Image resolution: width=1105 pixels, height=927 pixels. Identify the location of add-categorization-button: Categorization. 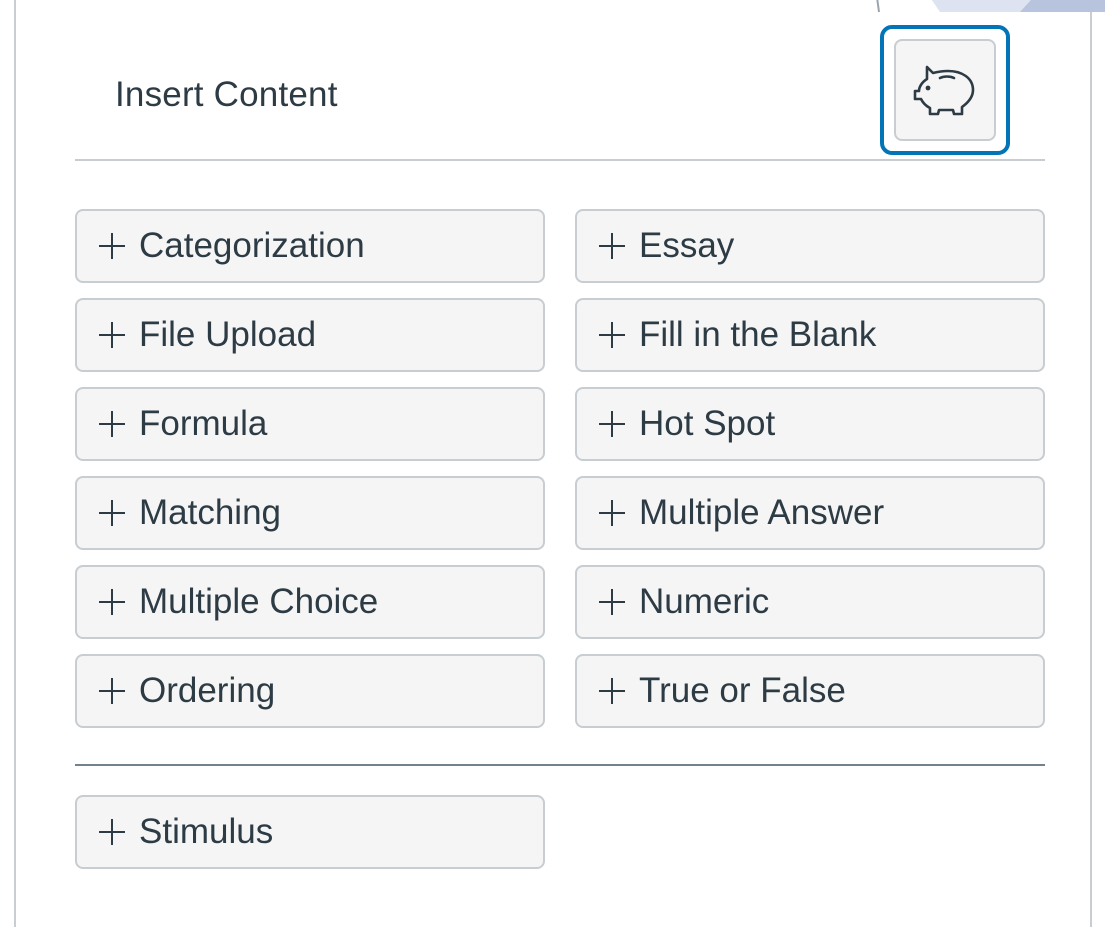
(310, 246).